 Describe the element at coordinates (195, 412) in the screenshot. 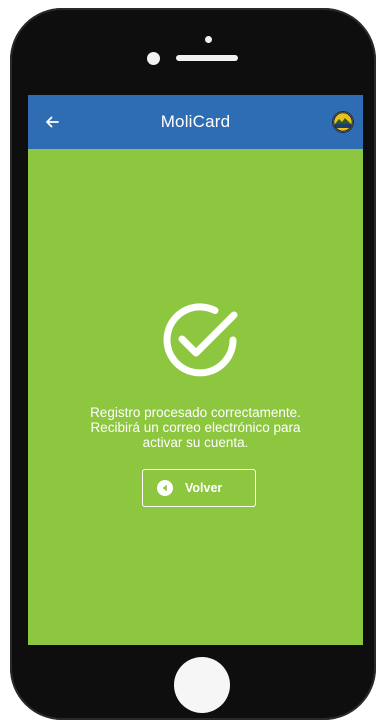

I see `message-line-1: Registro procesado correctamente.` at that location.